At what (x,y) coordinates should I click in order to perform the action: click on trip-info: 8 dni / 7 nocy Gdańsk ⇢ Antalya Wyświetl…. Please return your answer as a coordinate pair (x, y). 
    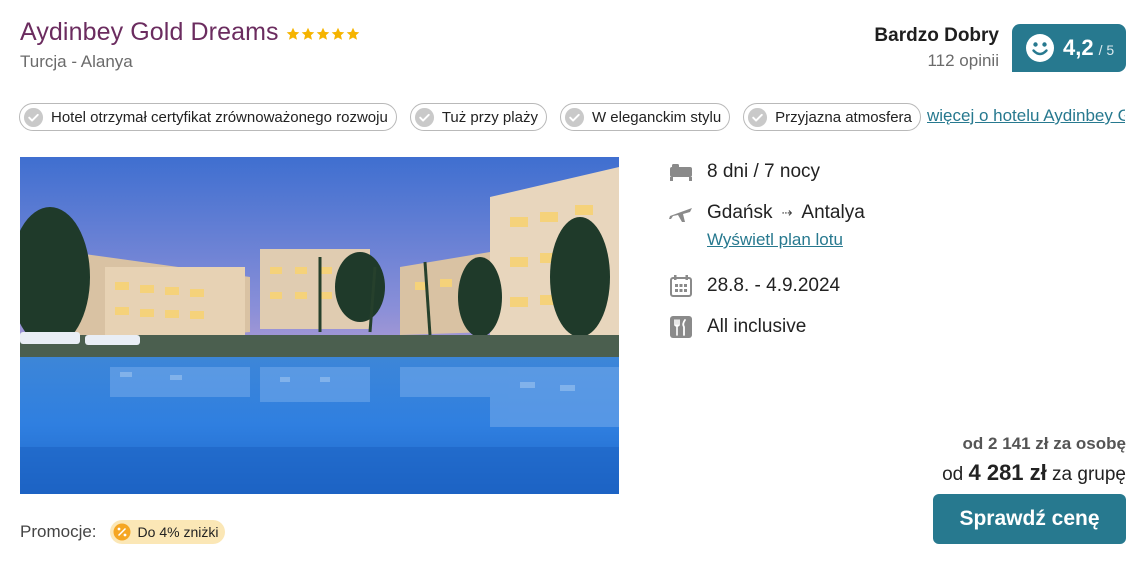
    Looking at the image, I should click on (766, 249).